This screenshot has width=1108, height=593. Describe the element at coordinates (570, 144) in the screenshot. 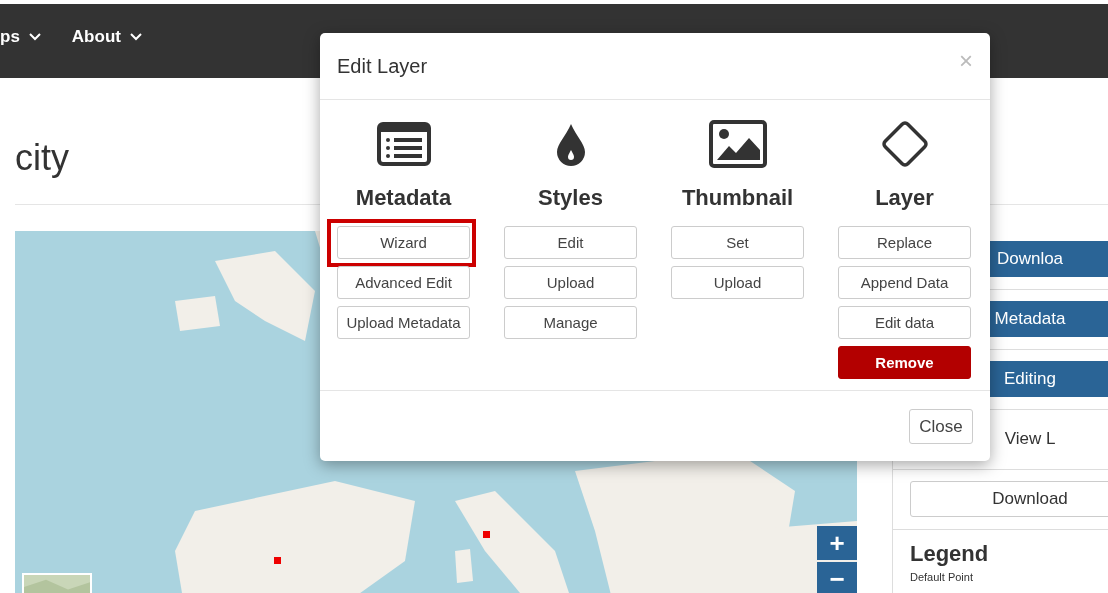

I see `drop-icon` at that location.